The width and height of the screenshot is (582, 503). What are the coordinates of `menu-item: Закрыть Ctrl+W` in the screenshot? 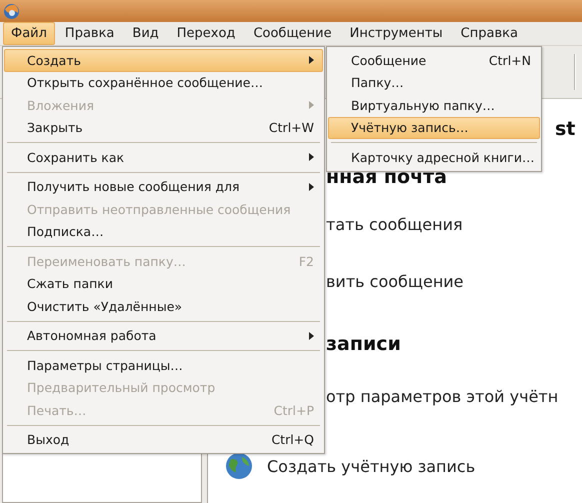 It's located at (163, 127).